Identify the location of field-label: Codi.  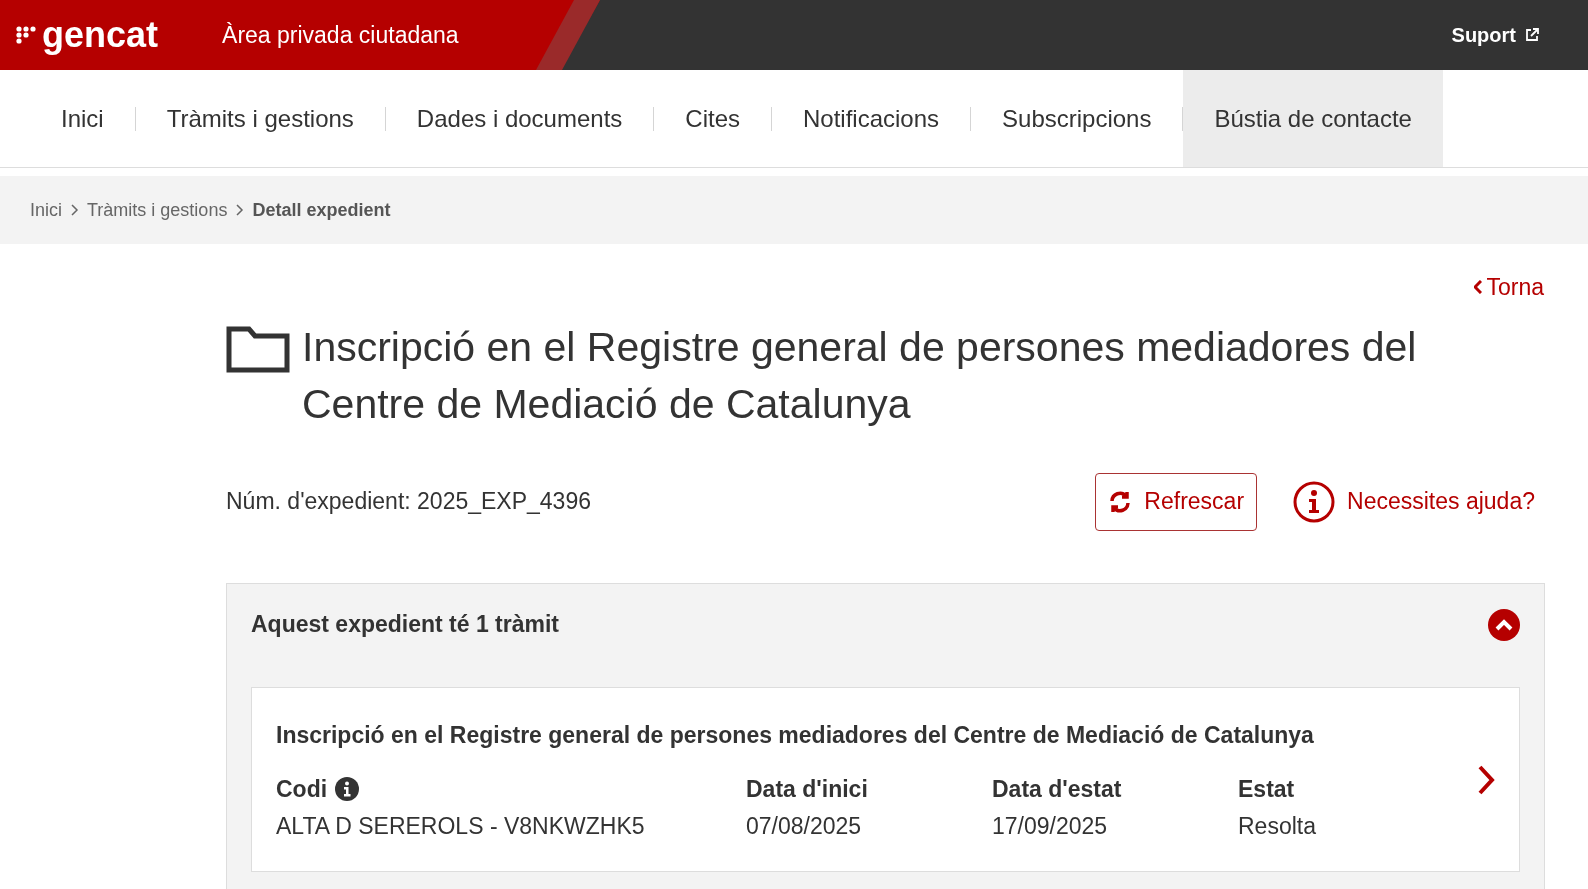
(302, 789).